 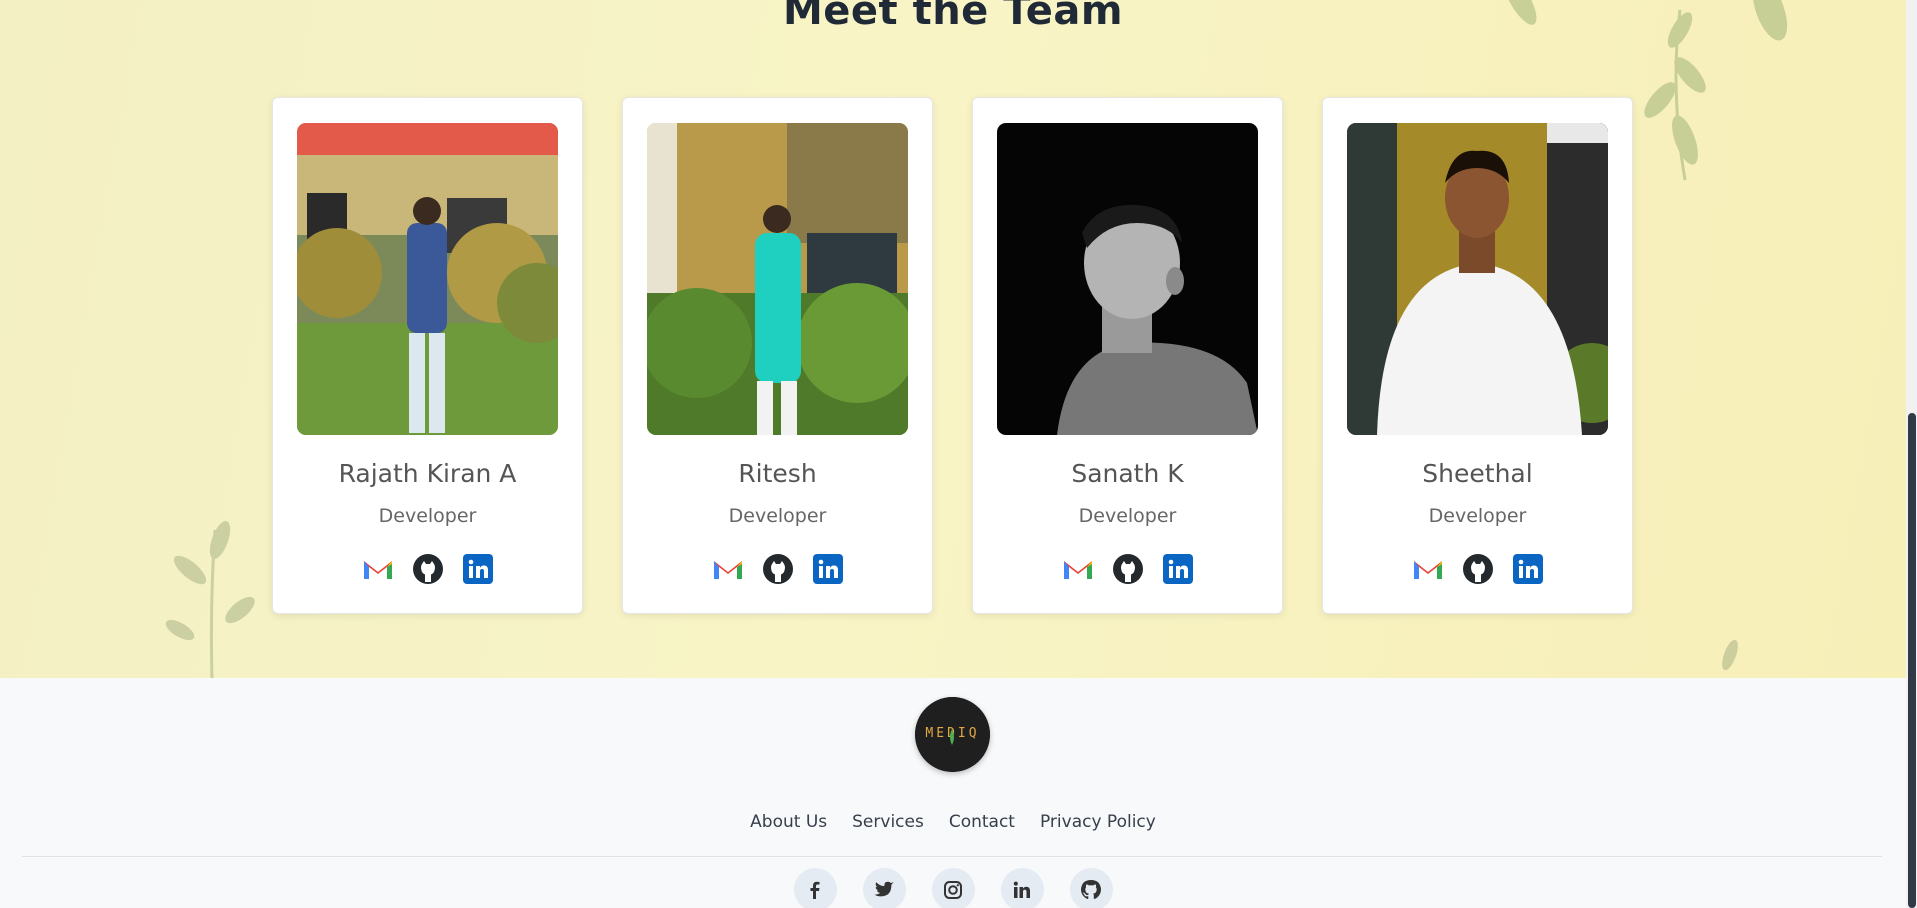 What do you see at coordinates (953, 17) in the screenshot?
I see `section-title: Meet the Team` at bounding box center [953, 17].